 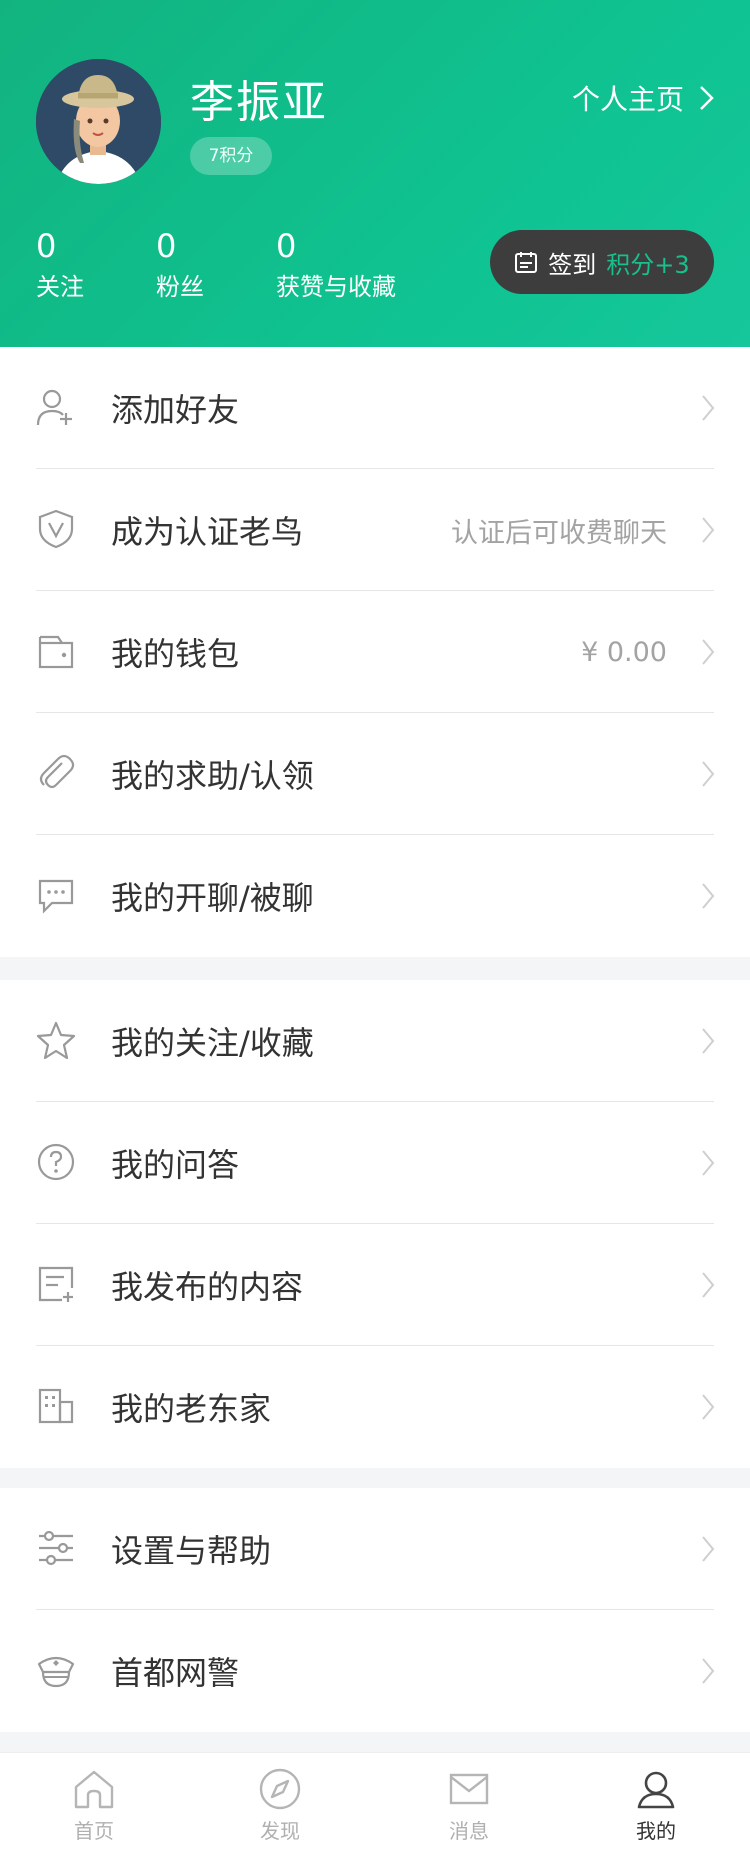 What do you see at coordinates (469, 1789) in the screenshot?
I see `mail-icon` at bounding box center [469, 1789].